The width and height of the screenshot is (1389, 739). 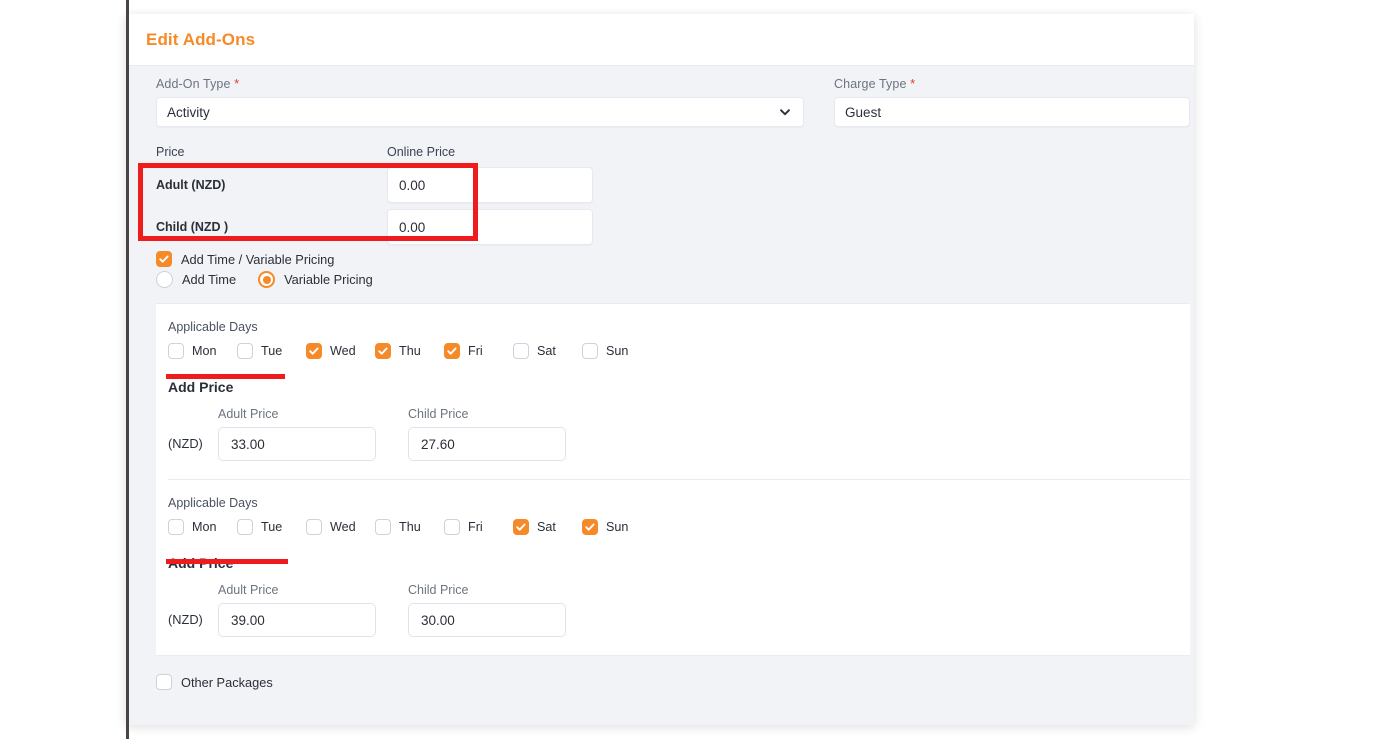 What do you see at coordinates (201, 563) in the screenshot?
I see `add-price-title-2: Add Price` at bounding box center [201, 563].